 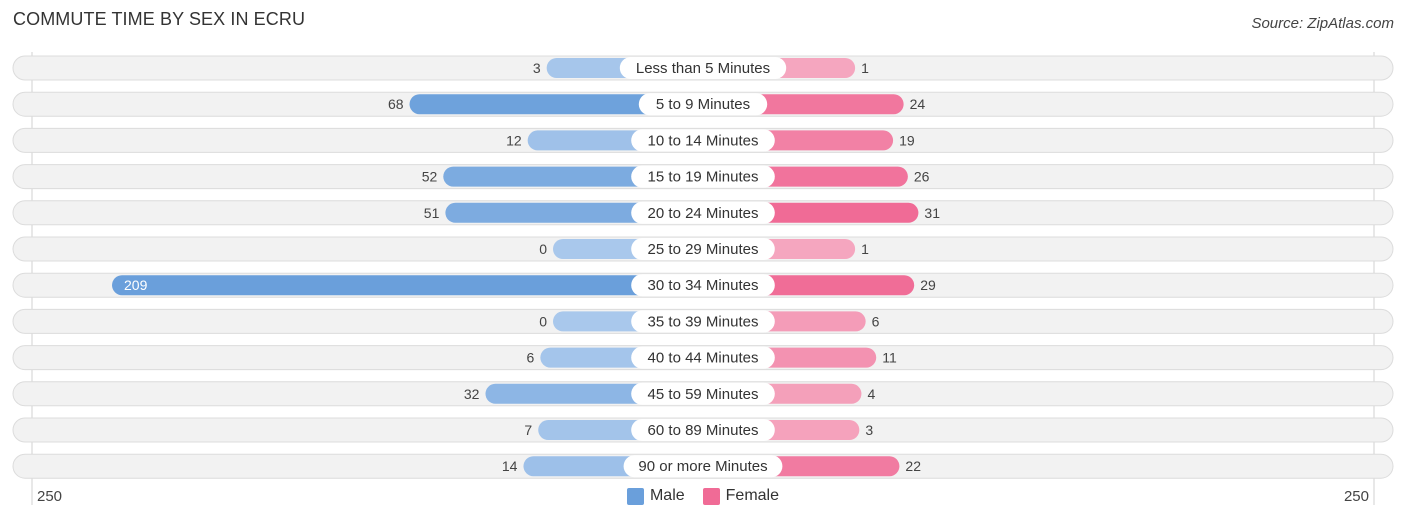 What do you see at coordinates (913, 466) in the screenshot?
I see `value-label-female: 22` at bounding box center [913, 466].